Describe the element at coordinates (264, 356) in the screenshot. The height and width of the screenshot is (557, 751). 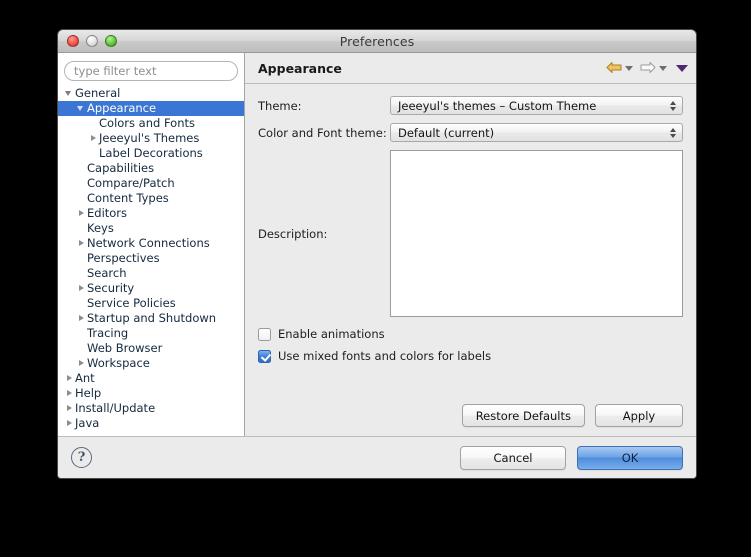
I see `use-mixed-fonts-checkbox` at that location.